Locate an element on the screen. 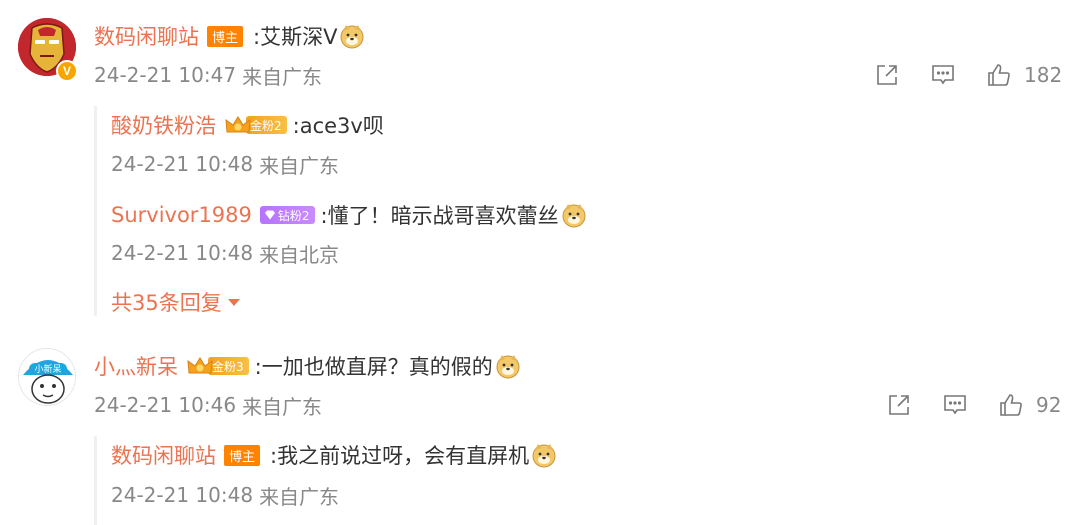 This screenshot has width=1080, height=525. comment-text: :一加也做直屏？真的假的 is located at coordinates (373, 367).